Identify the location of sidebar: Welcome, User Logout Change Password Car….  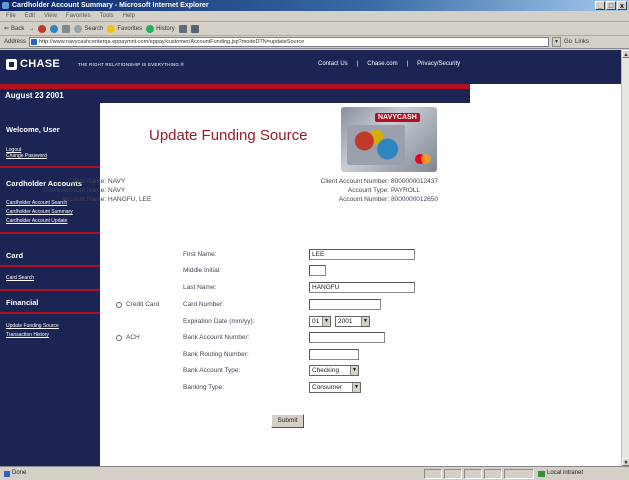
(50, 284).